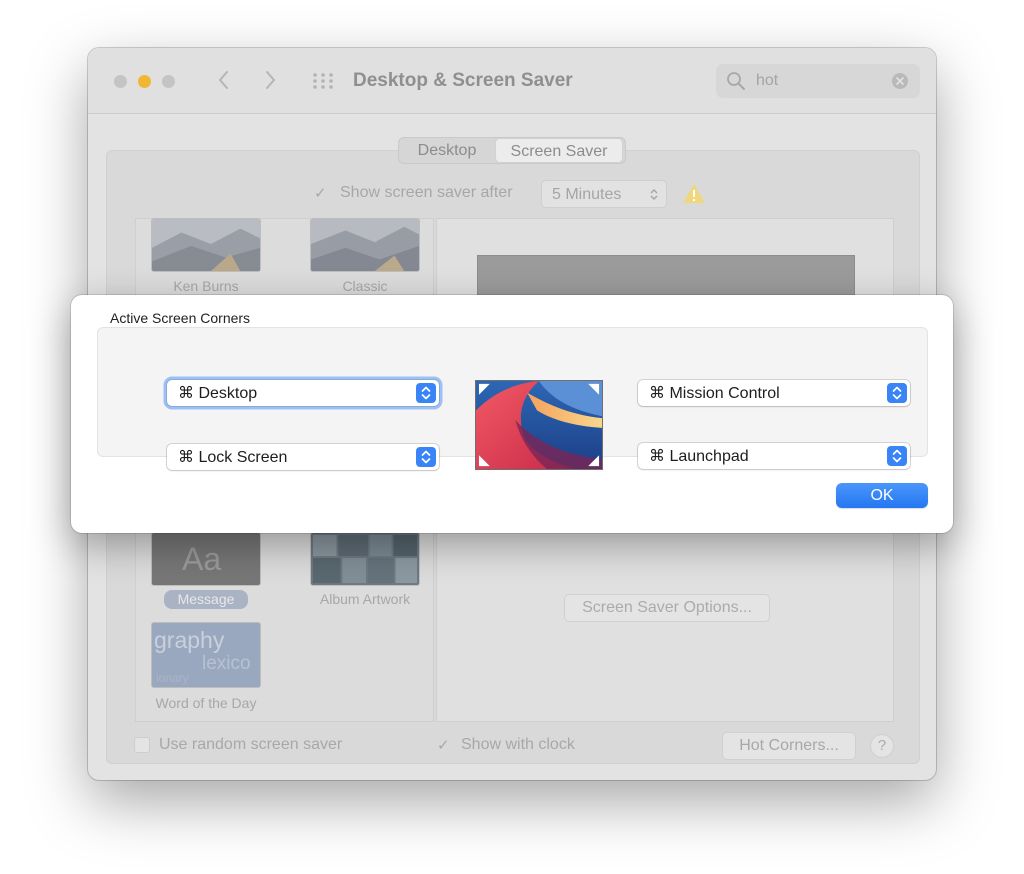 The width and height of the screenshot is (1024, 874). Describe the element at coordinates (365, 559) in the screenshot. I see `screen-saver-thumb-album-artwork` at that location.